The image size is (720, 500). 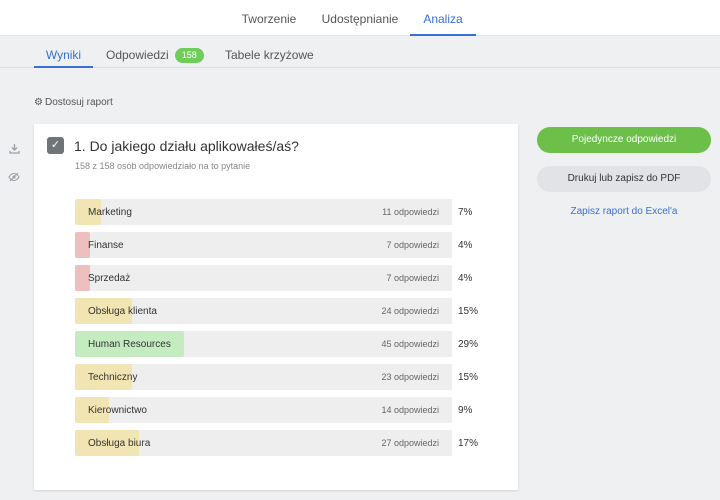 I want to click on answer-row: Human Resources 45 odpowiedzi, so click(x=263, y=344).